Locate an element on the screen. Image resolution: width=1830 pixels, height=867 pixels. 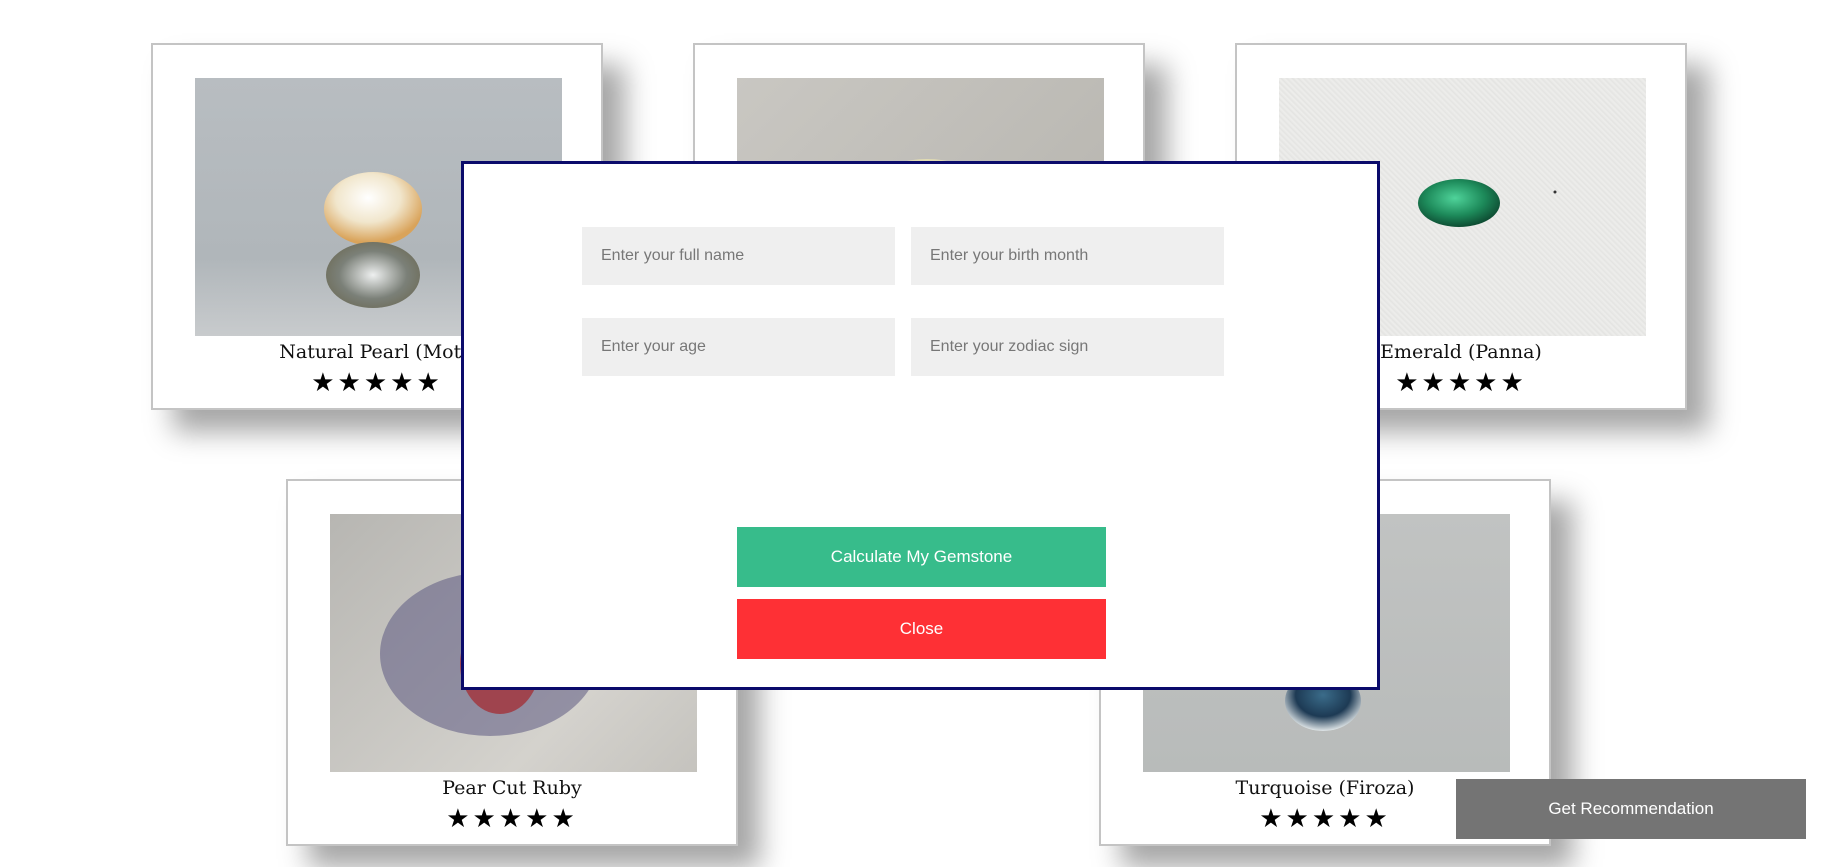
zodiac-sign-input is located at coordinates (1067, 347).